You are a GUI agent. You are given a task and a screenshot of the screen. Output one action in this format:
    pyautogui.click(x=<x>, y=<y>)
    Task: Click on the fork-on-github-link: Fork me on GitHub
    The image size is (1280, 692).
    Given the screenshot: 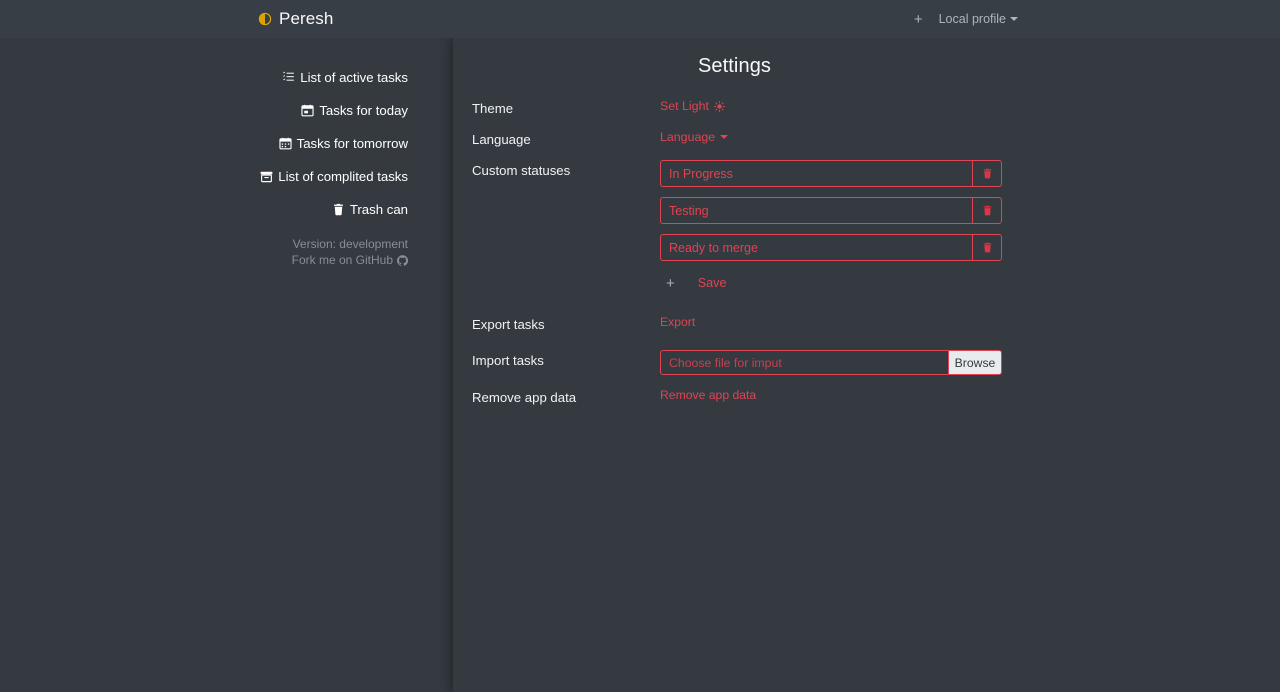 What is the action you would take?
    pyautogui.click(x=350, y=260)
    